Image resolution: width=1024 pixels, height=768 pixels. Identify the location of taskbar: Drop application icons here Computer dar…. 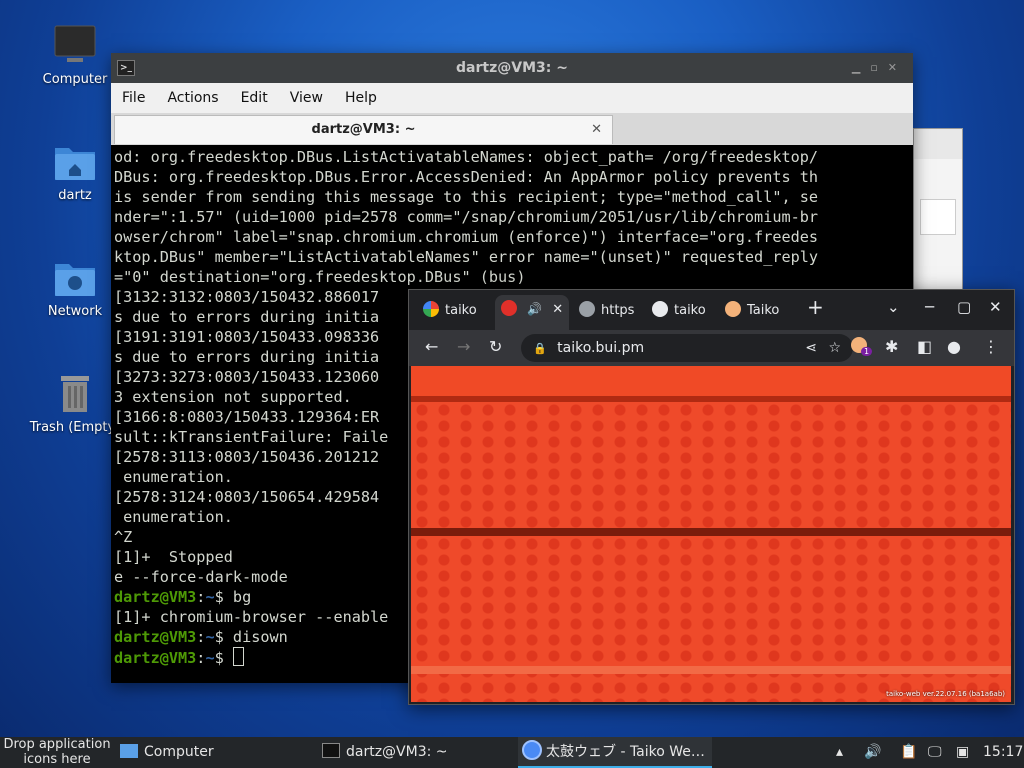
(512, 752).